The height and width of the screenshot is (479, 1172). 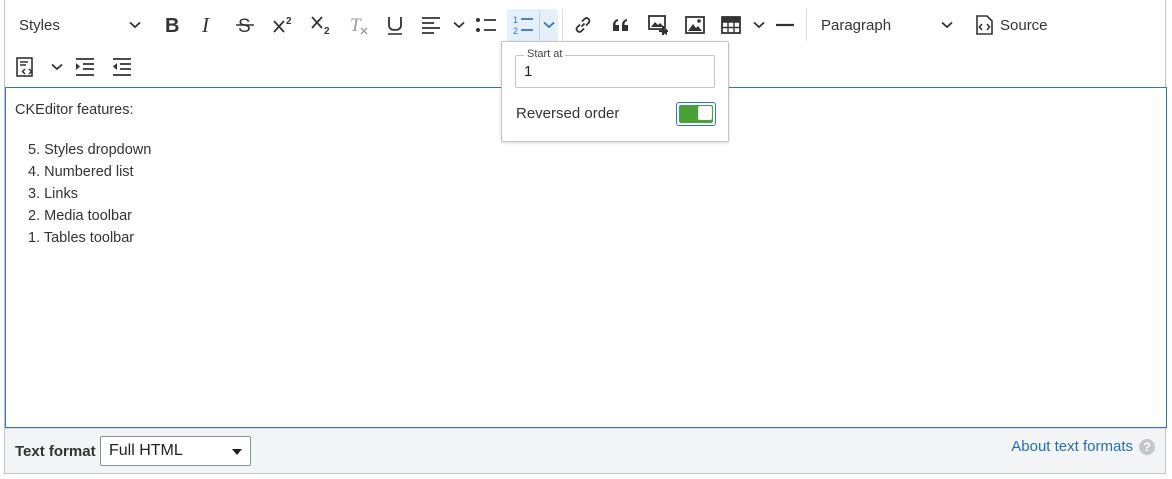 I want to click on subscript-button: 2, so click(x=322, y=25).